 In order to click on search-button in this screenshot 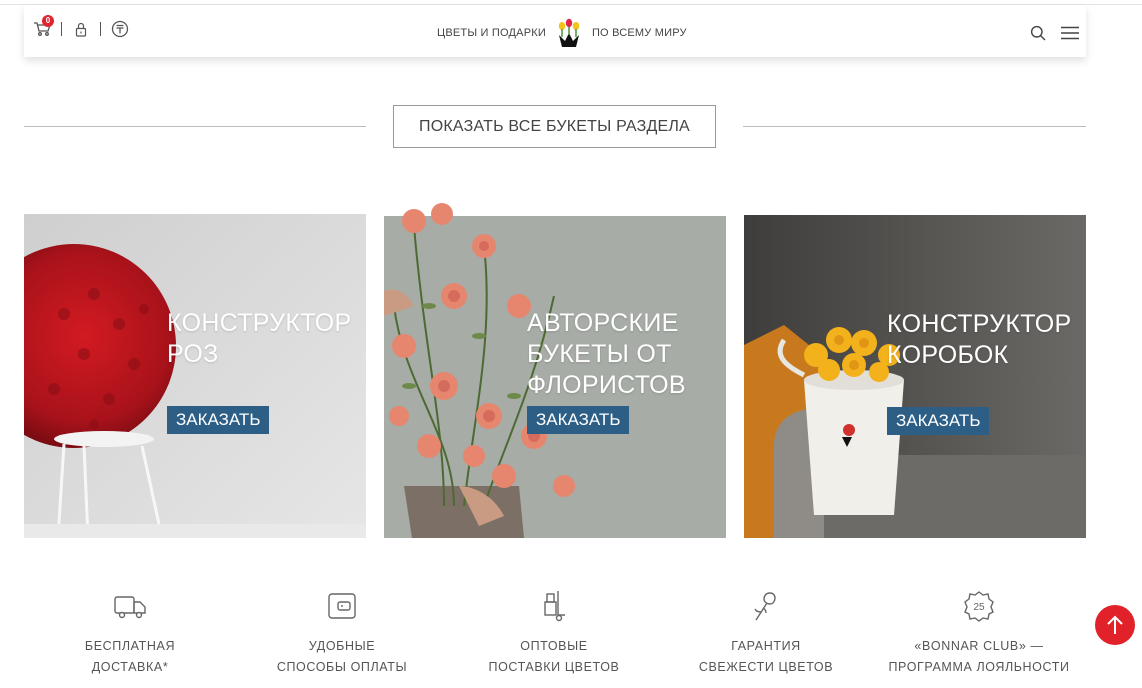, I will do `click(1038, 33)`.